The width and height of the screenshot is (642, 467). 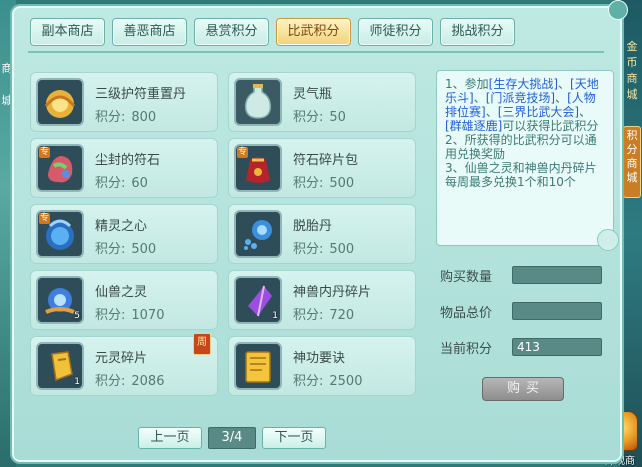 What do you see at coordinates (319, 117) in the screenshot?
I see `item-price: 积分: 50` at bounding box center [319, 117].